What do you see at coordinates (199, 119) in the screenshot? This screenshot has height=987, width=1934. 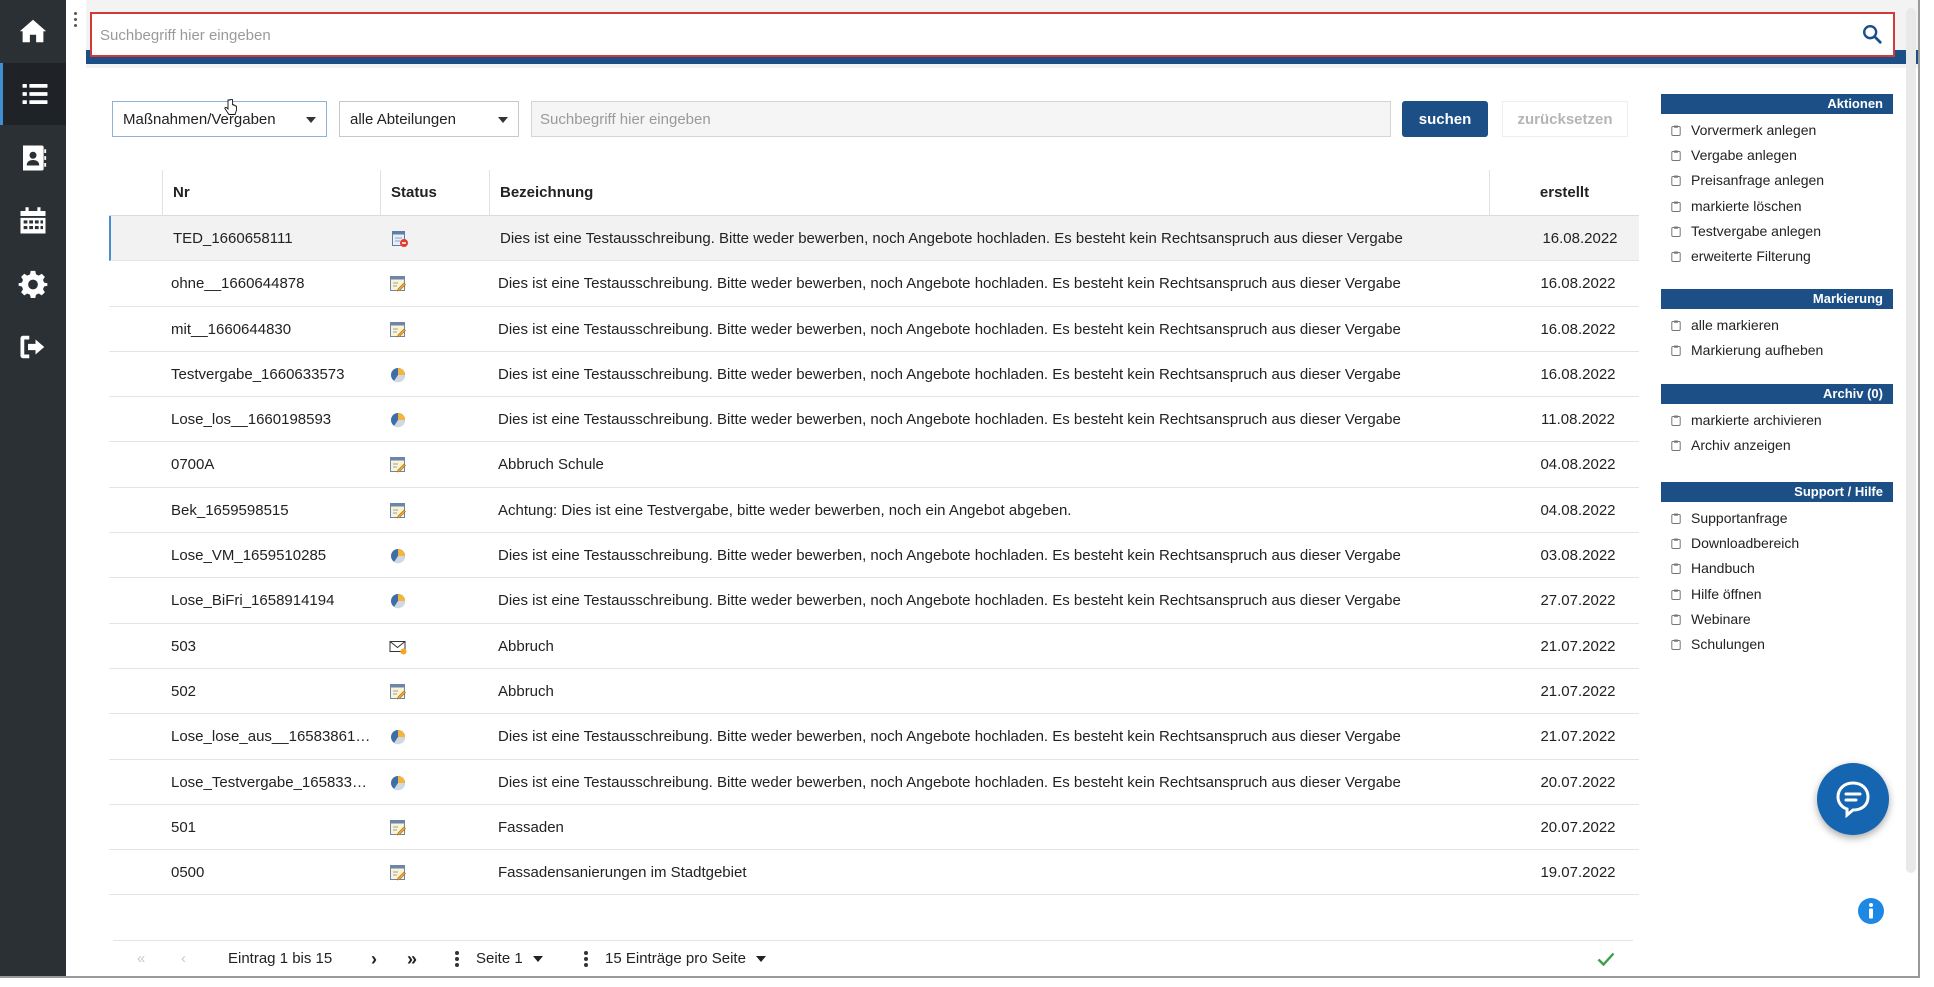 I see `type-select-value: Maßnahmen/Vergaben` at bounding box center [199, 119].